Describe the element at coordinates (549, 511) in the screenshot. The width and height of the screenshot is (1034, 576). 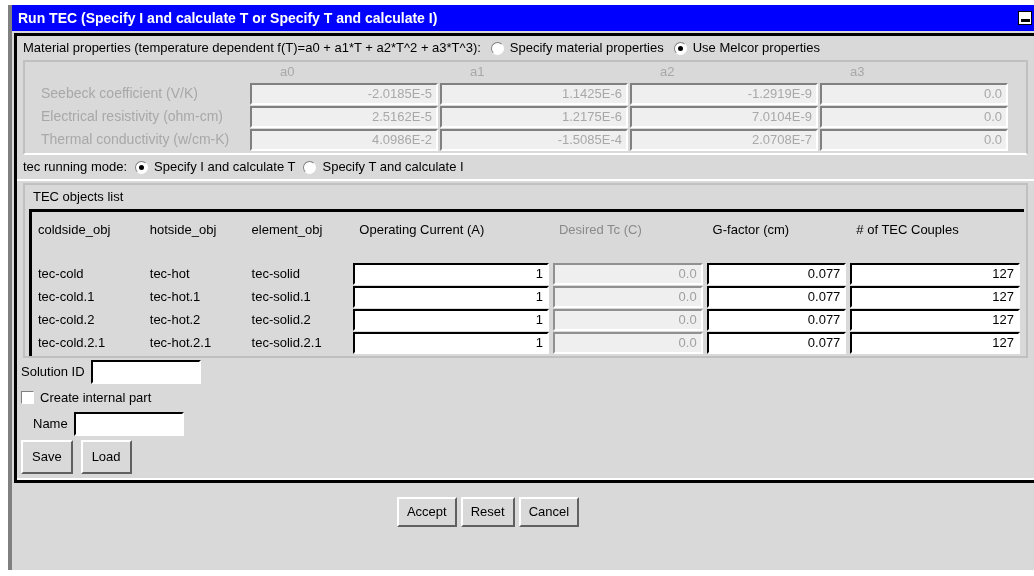
I see `dialog-button: Cancel` at that location.